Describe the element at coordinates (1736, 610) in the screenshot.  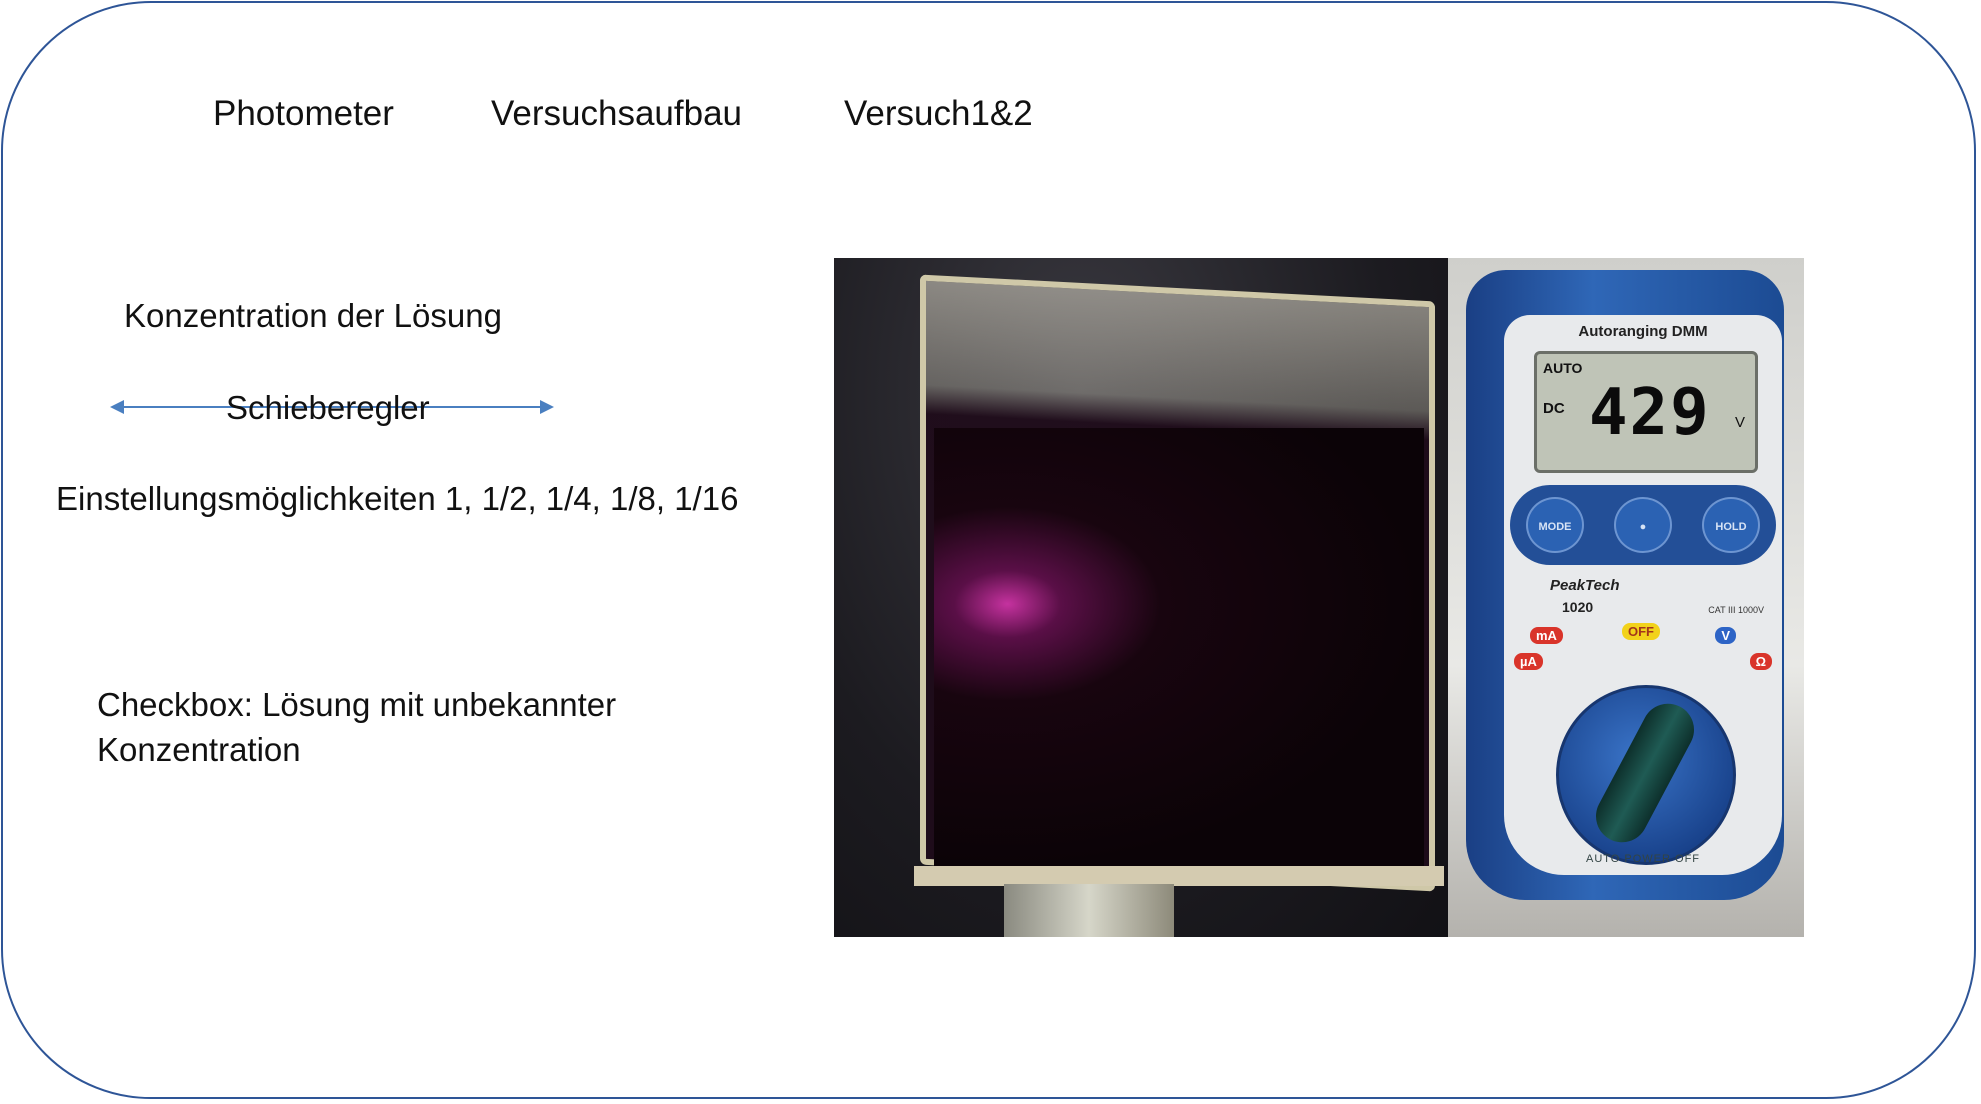
I see `meter-category: CAT III 1000V` at that location.